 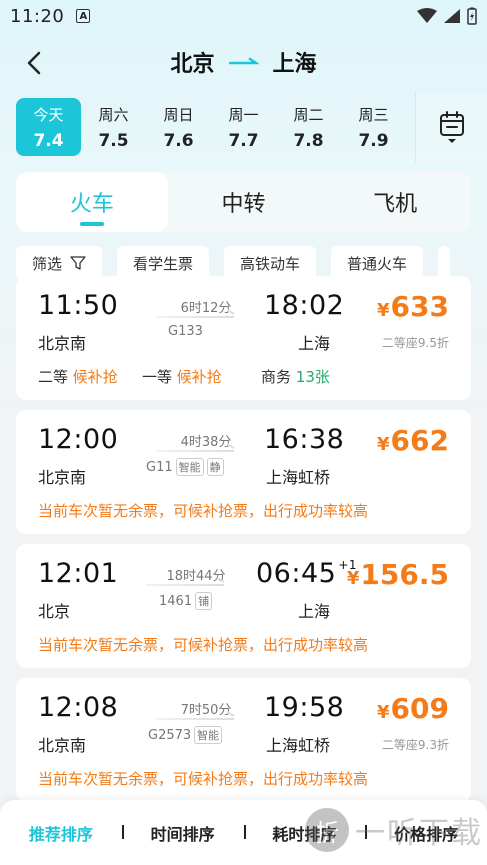 What do you see at coordinates (59, 263) in the screenshot?
I see `filter-button: 筛选` at bounding box center [59, 263].